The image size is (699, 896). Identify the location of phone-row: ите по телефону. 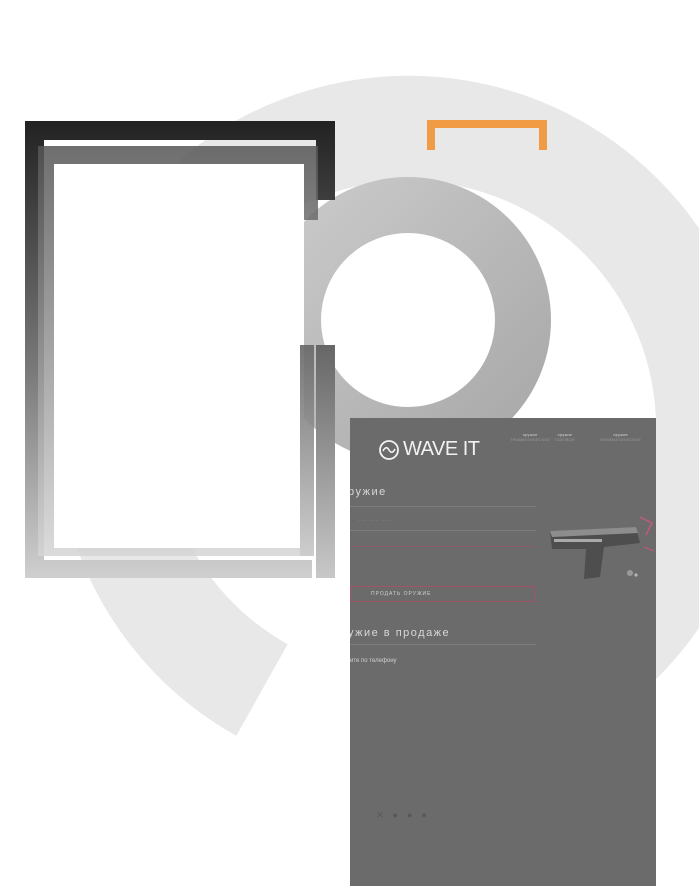
(373, 661).